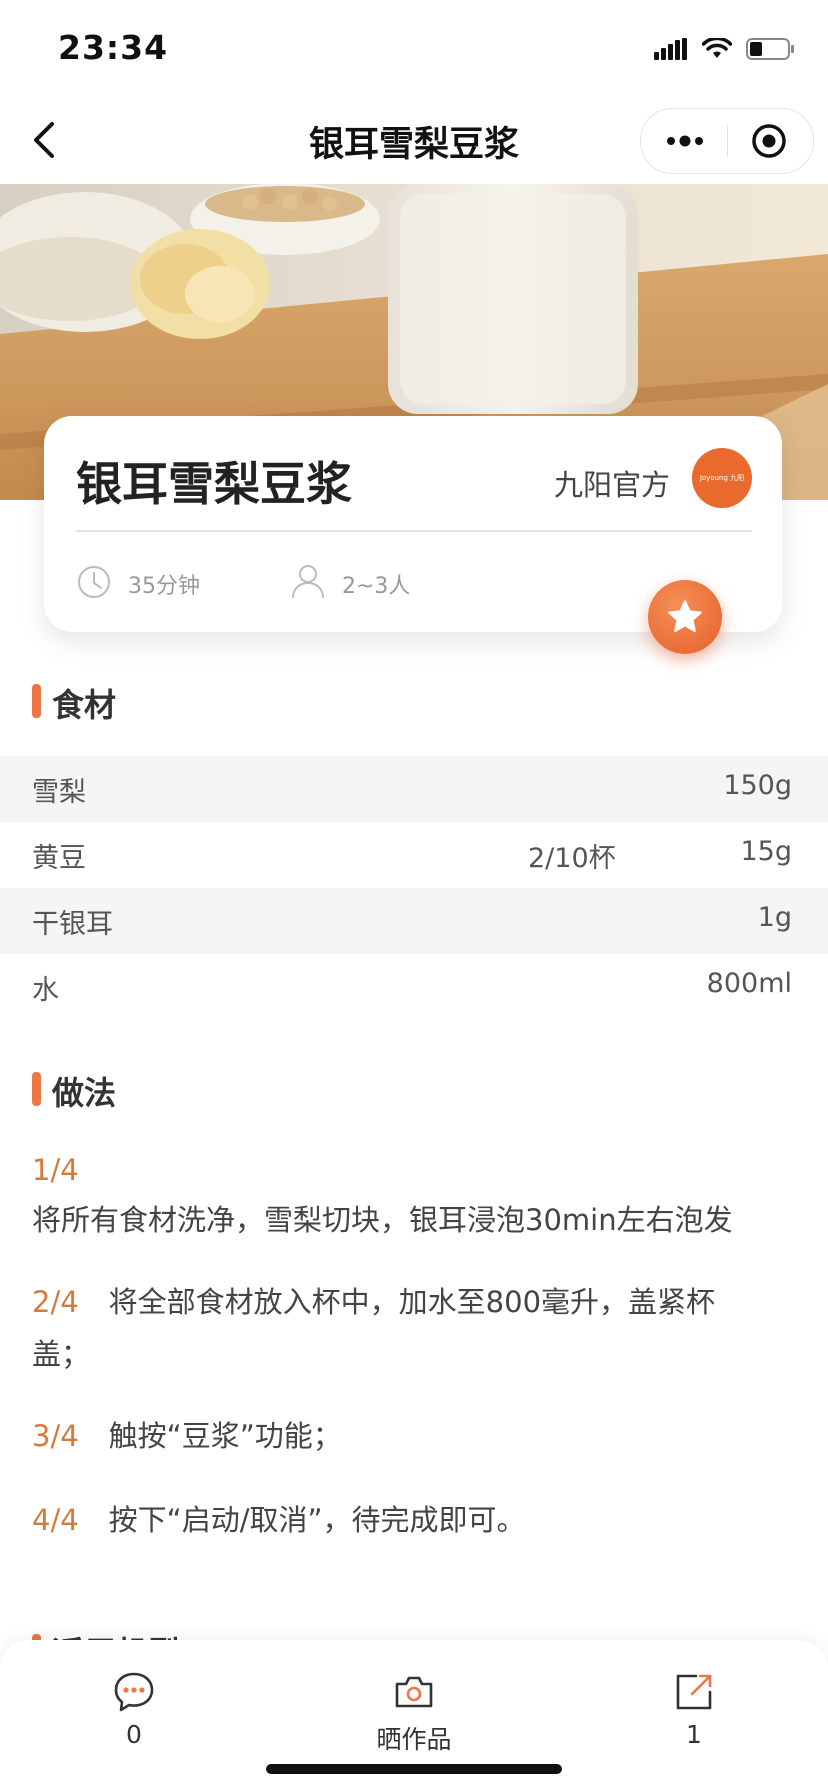 The width and height of the screenshot is (828, 1792). I want to click on share-icon, so click(694, 1692).